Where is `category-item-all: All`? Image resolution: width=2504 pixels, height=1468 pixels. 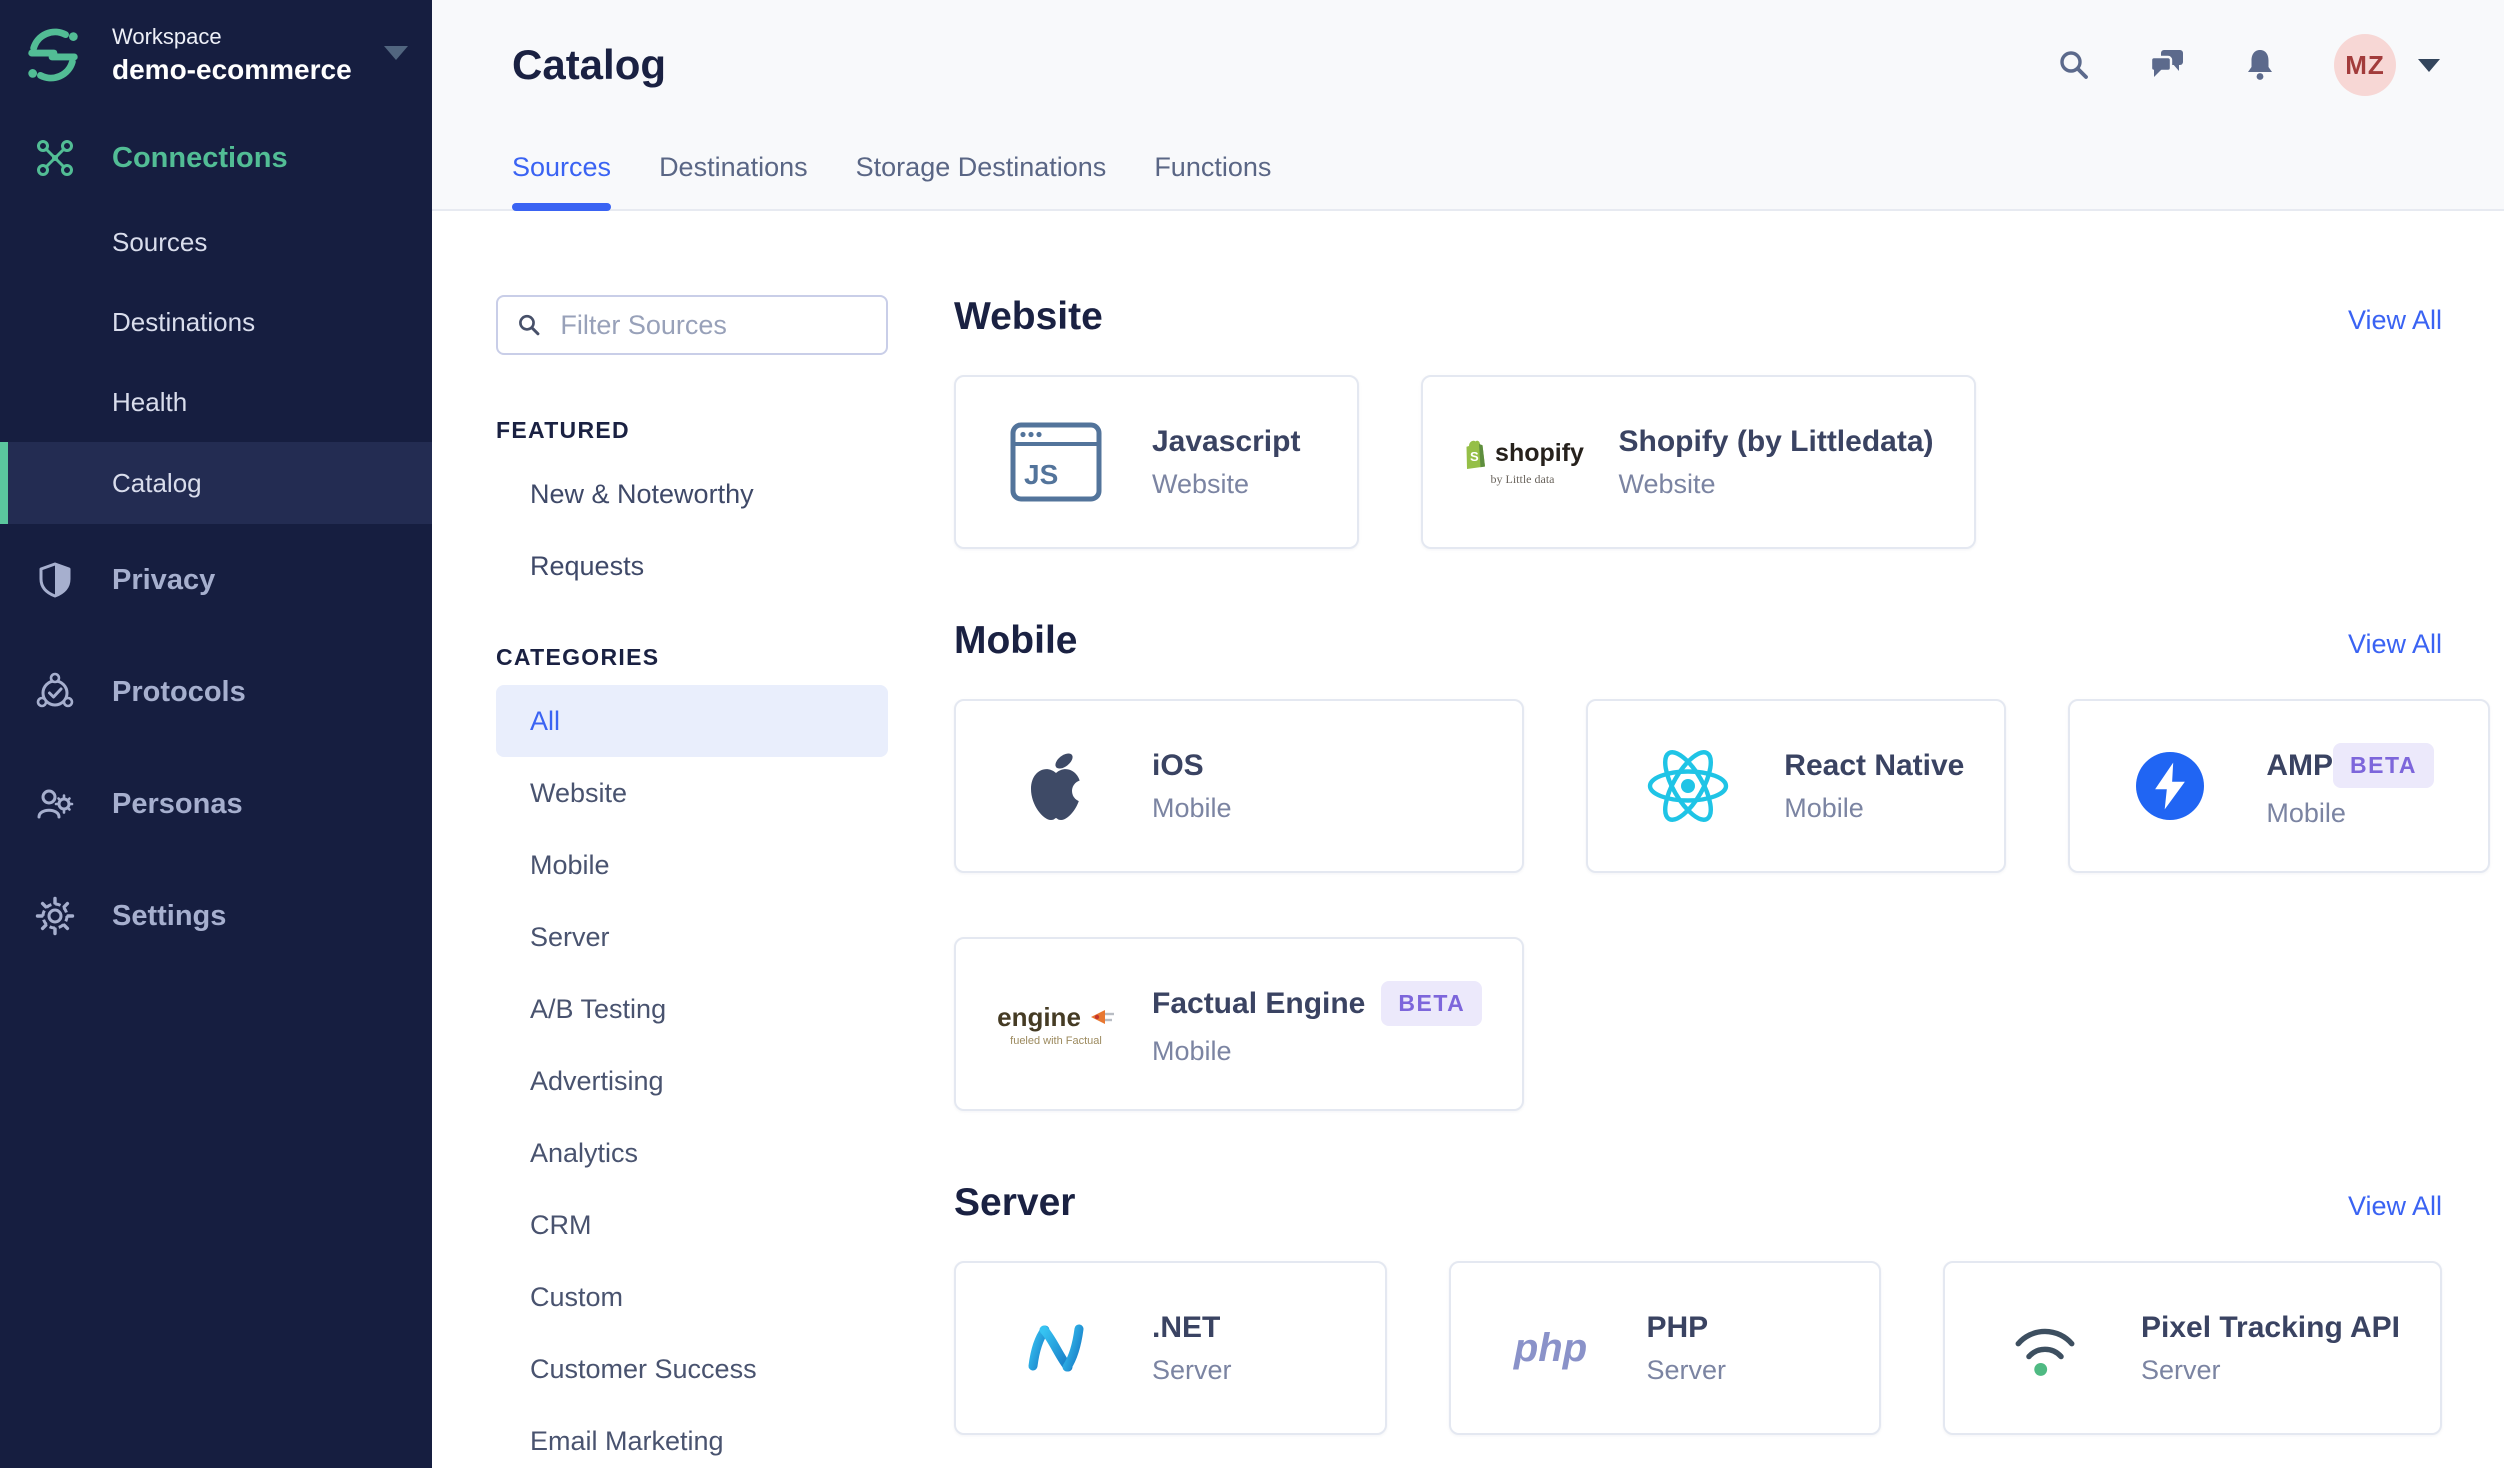 category-item-all: All is located at coordinates (692, 721).